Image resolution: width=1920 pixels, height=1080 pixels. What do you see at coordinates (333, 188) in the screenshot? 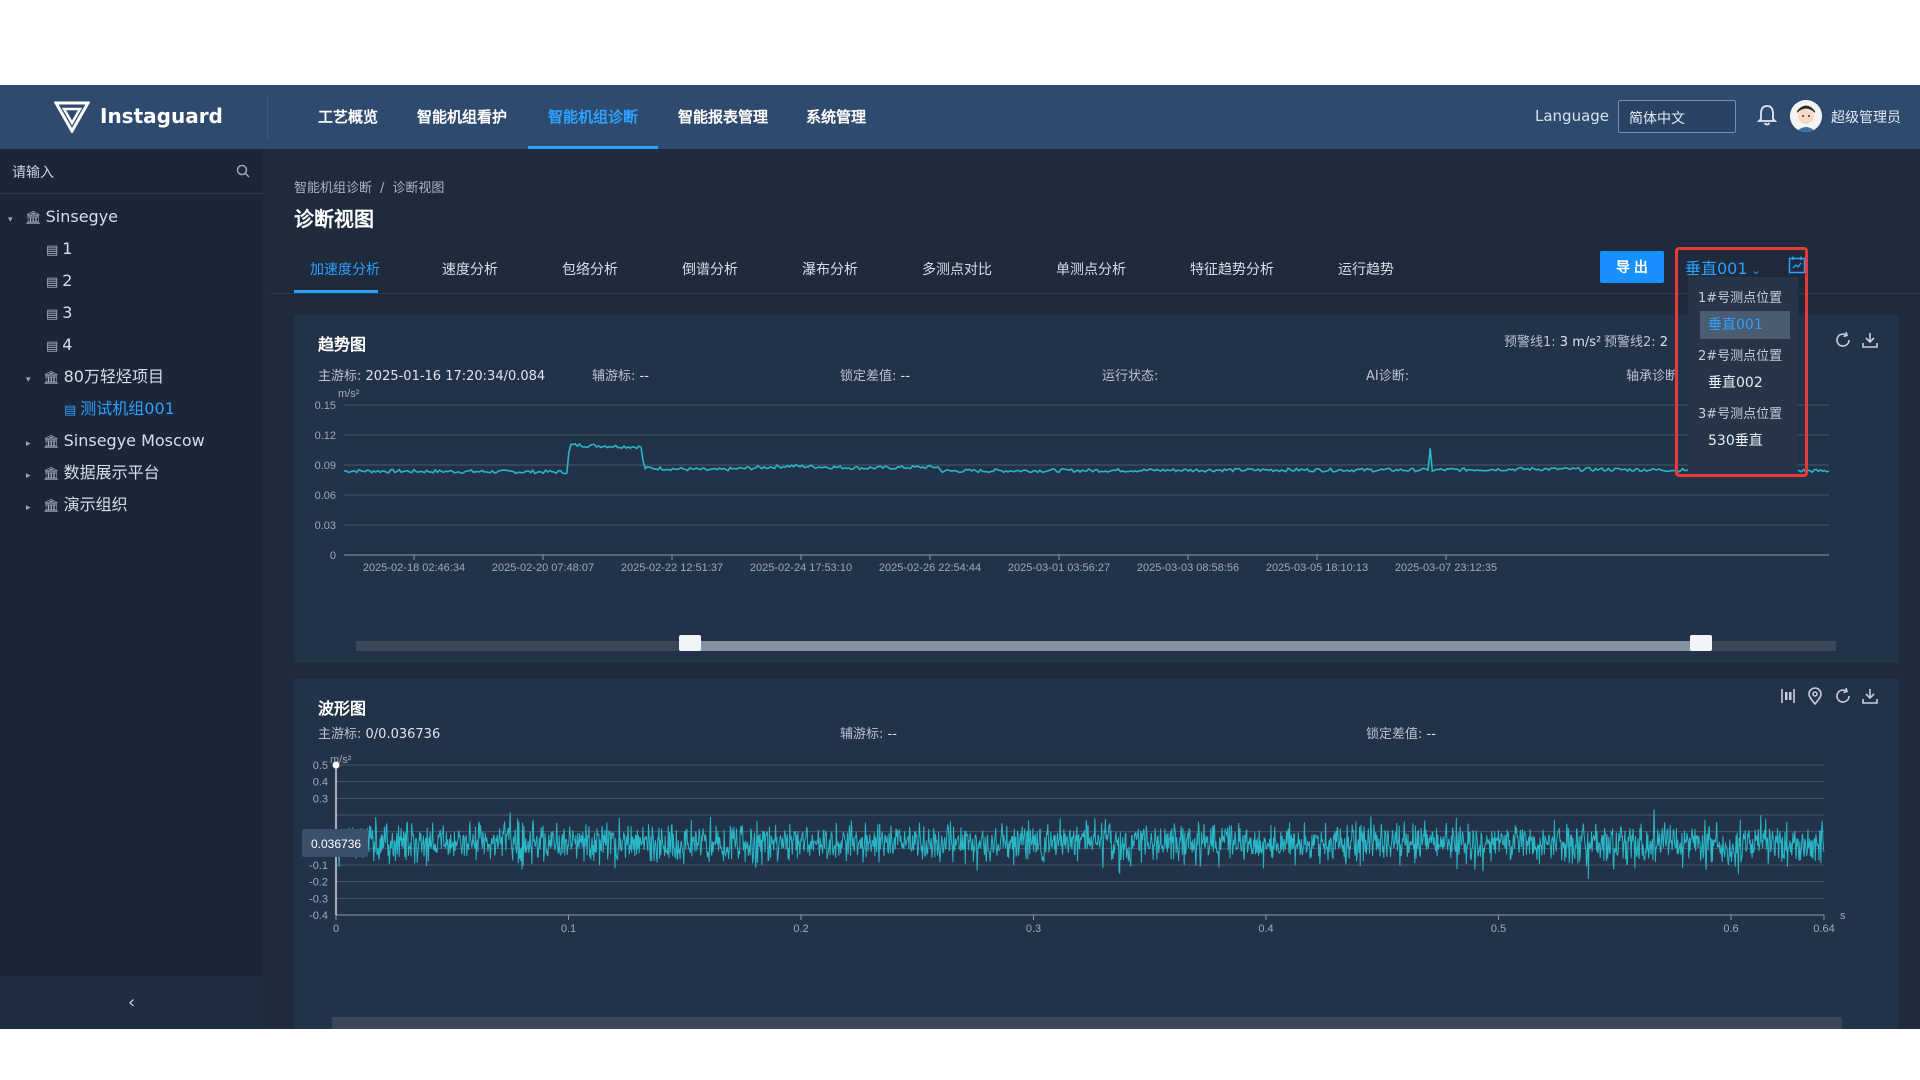
I see `breadcrumb-parent: 智能机组诊断` at bounding box center [333, 188].